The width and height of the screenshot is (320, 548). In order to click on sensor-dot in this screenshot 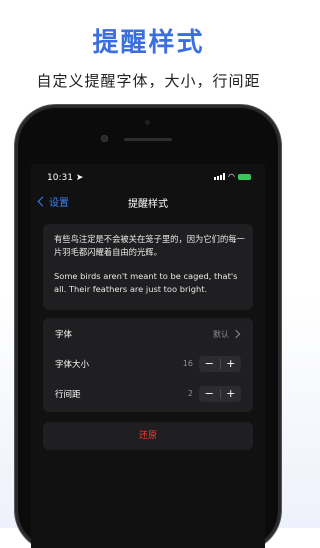, I will do `click(147, 122)`.